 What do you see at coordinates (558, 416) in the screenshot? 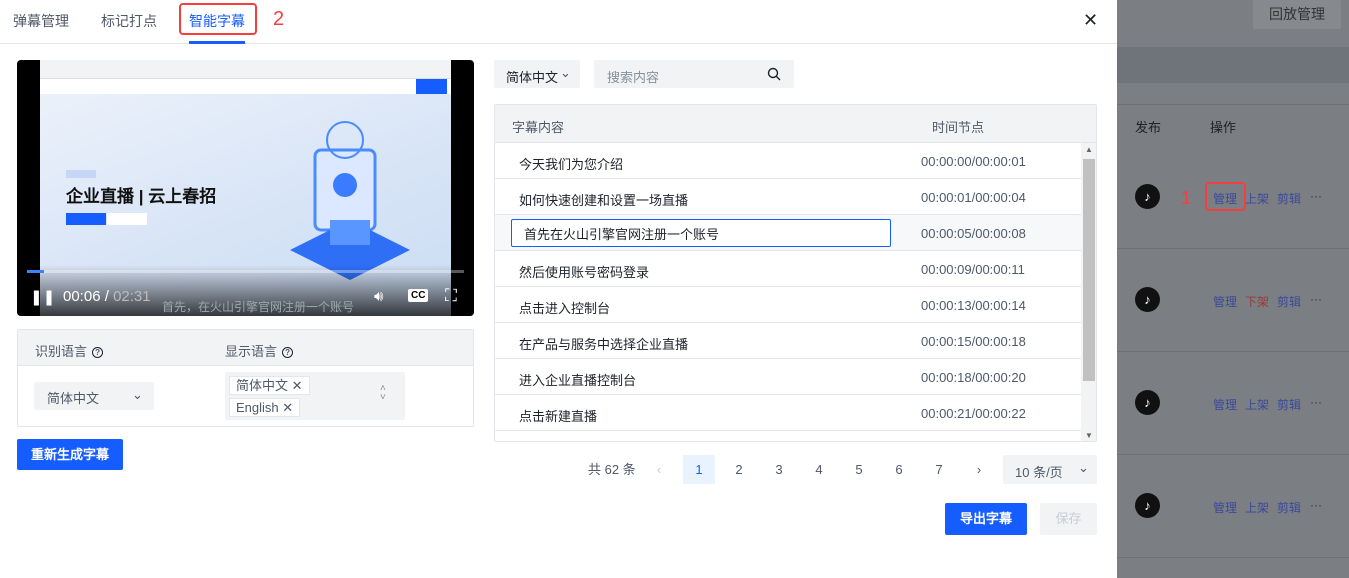
I see `subtitle-content: 点击新建直播` at bounding box center [558, 416].